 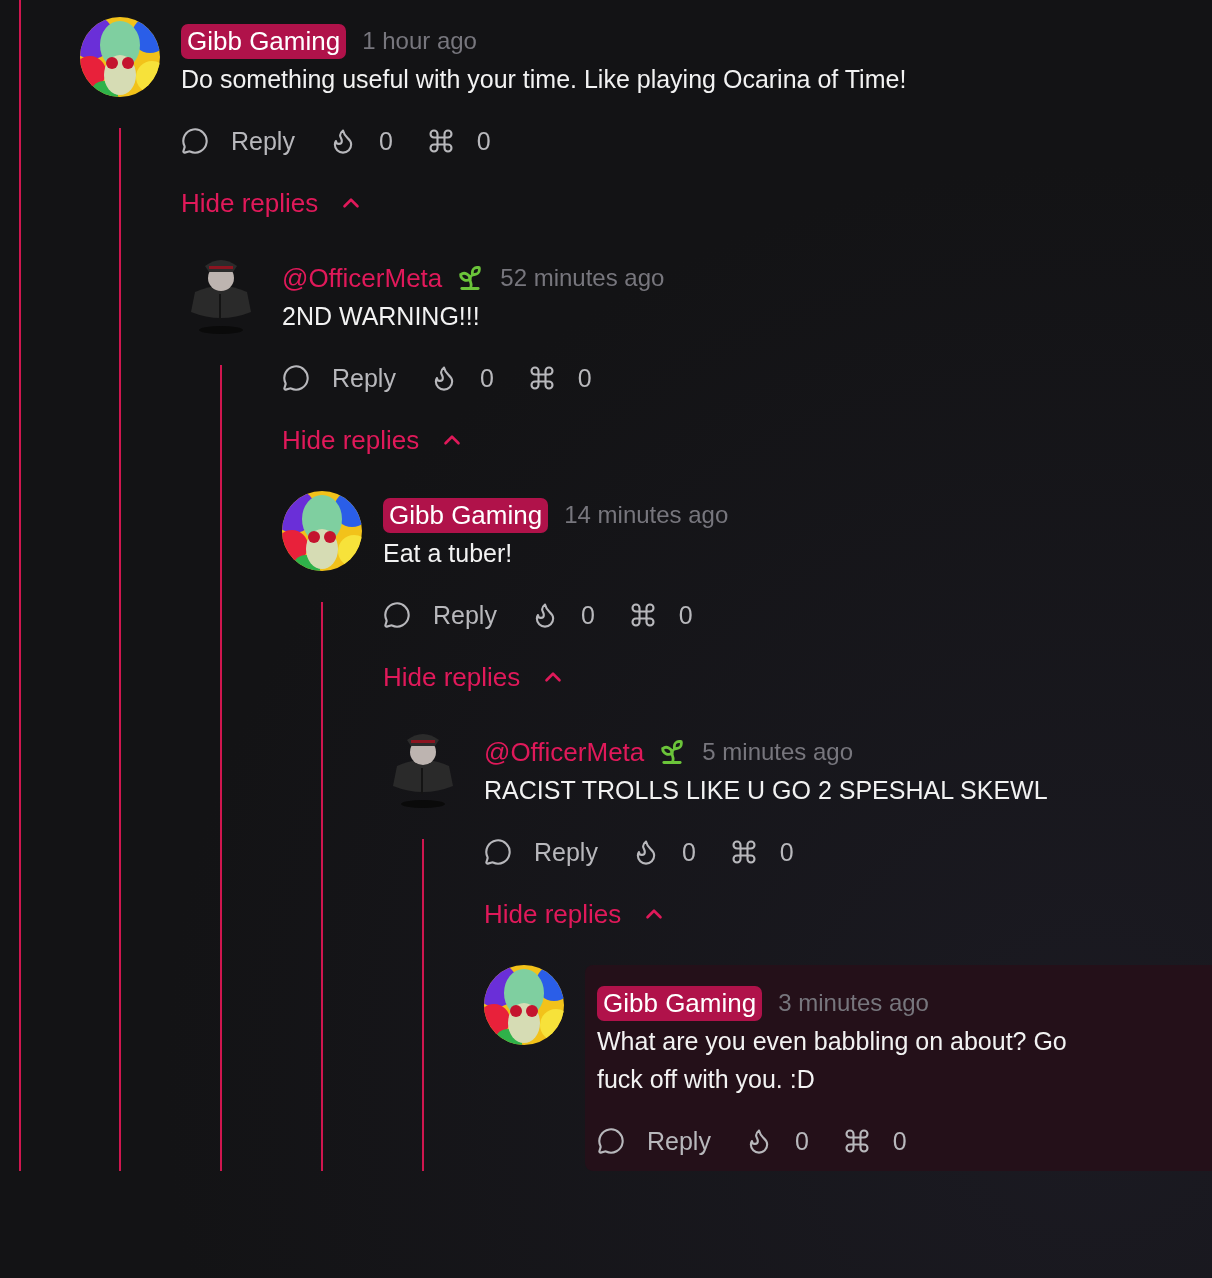 I want to click on comment-text: What are you even babbling on about? Go fuck off with you. :D, so click(x=832, y=1060).